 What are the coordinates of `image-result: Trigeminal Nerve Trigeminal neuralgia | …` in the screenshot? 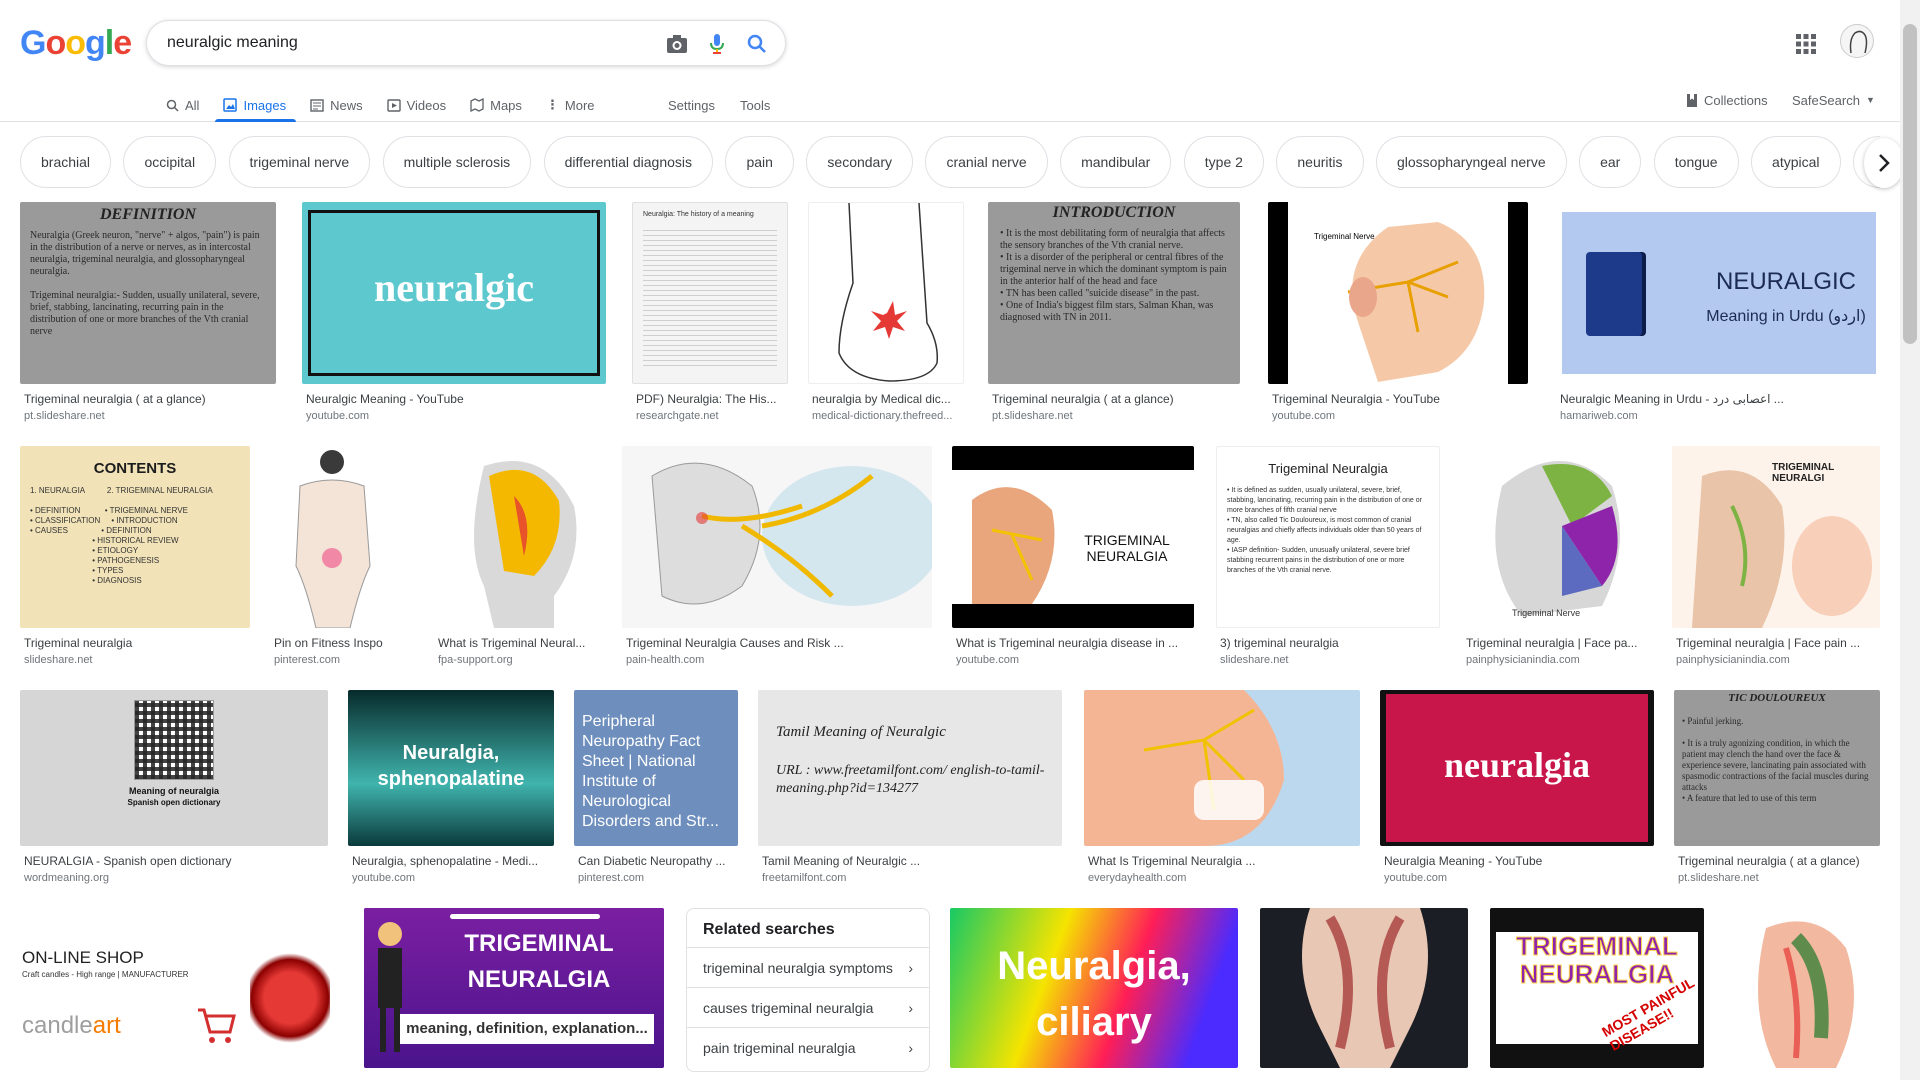 It's located at (1557, 556).